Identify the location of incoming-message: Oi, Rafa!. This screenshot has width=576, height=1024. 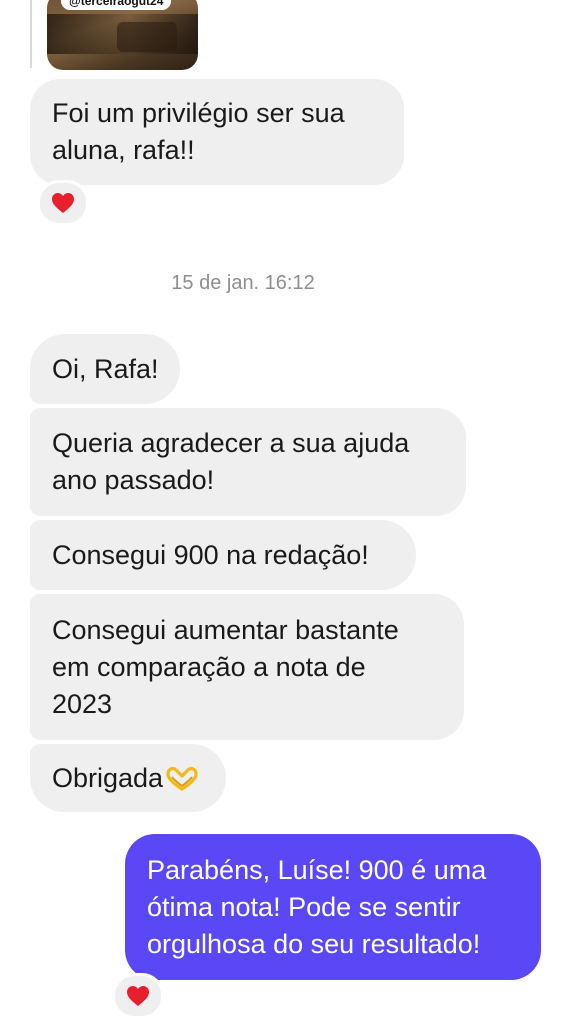
(105, 369).